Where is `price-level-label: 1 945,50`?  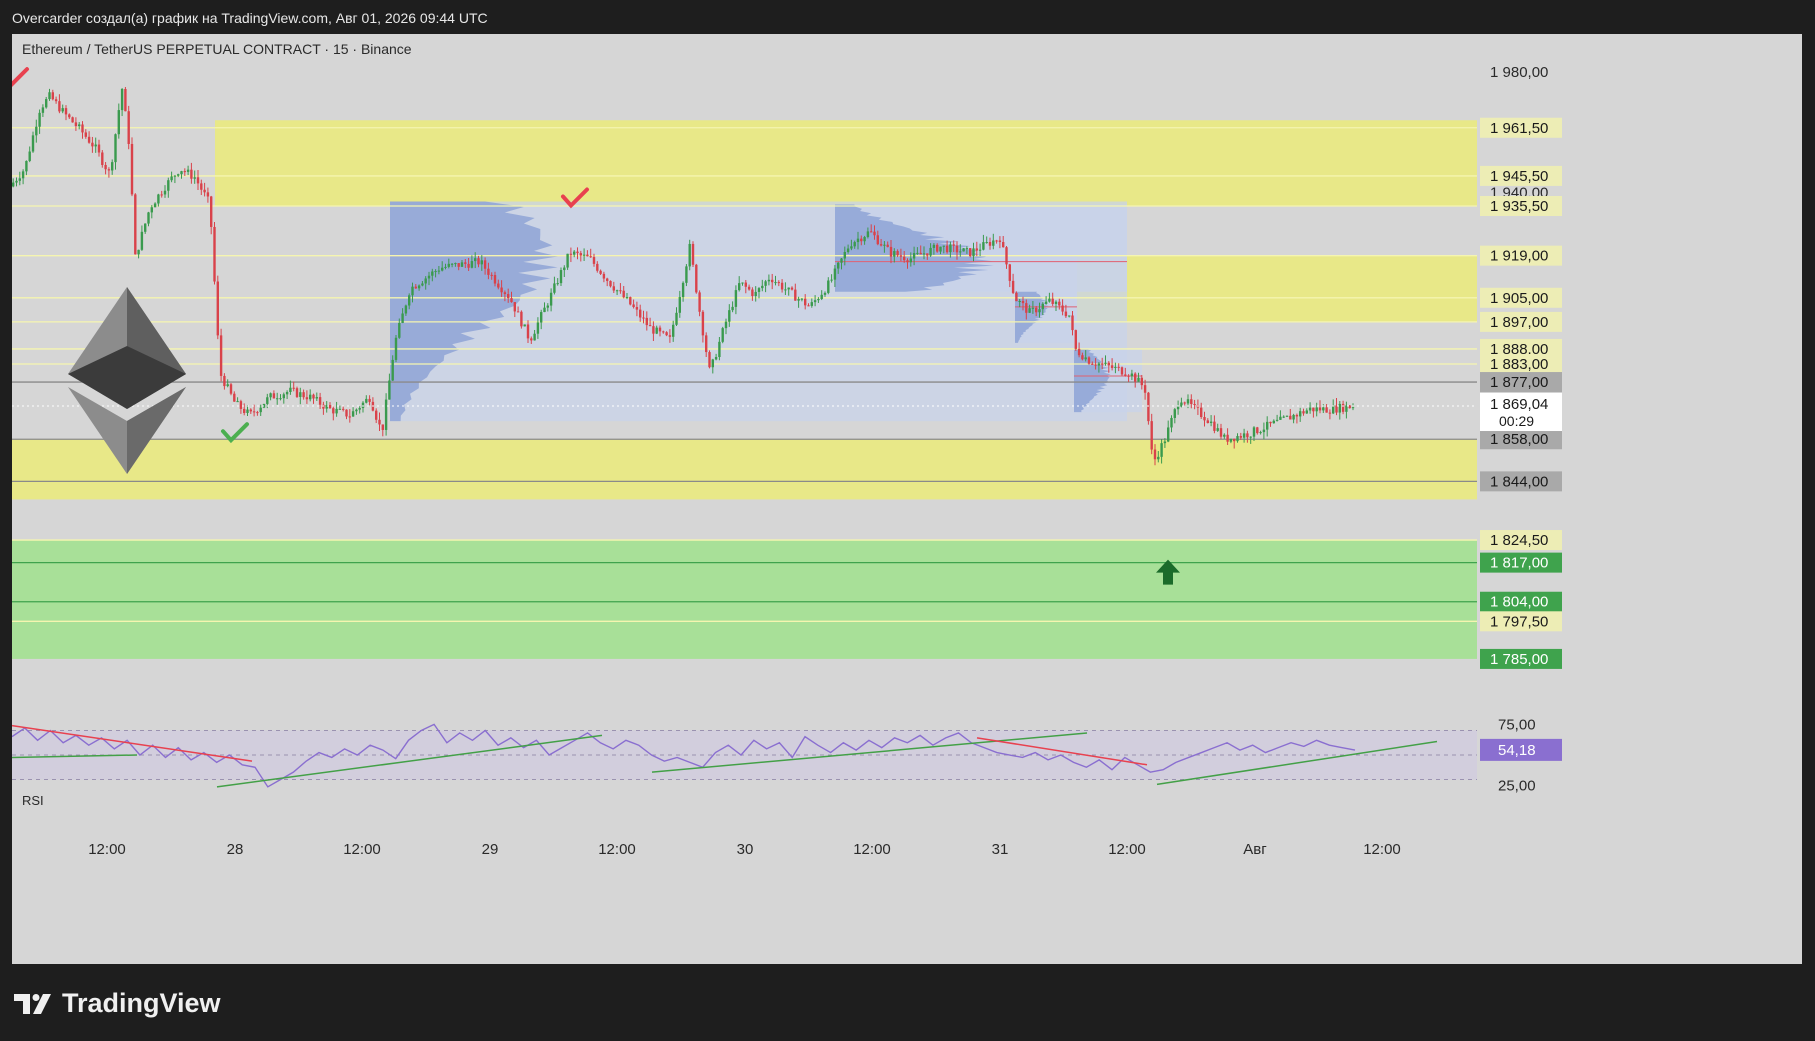 price-level-label: 1 945,50 is located at coordinates (1519, 176).